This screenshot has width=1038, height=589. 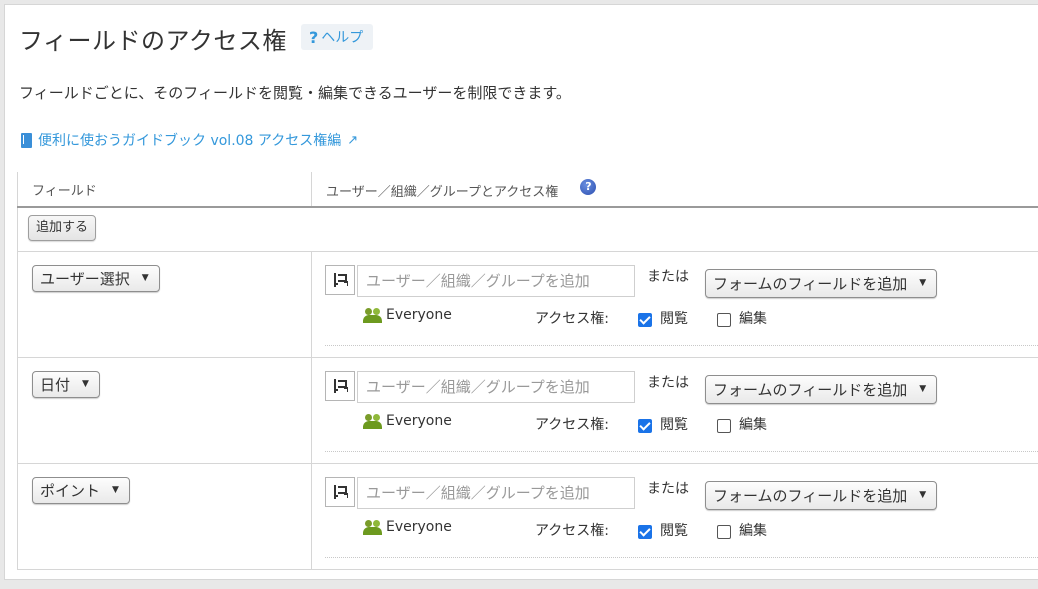 What do you see at coordinates (295, 93) in the screenshot?
I see `page-description: フィールドごとに、そのフィールドを閲覧・編集できるユーザーを制限できます。` at bounding box center [295, 93].